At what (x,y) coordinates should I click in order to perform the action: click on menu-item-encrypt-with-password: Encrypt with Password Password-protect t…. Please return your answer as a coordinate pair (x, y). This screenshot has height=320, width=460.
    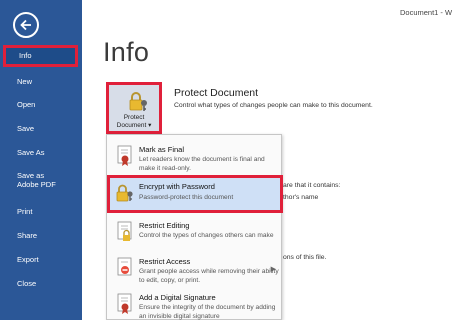
    Looking at the image, I should click on (195, 194).